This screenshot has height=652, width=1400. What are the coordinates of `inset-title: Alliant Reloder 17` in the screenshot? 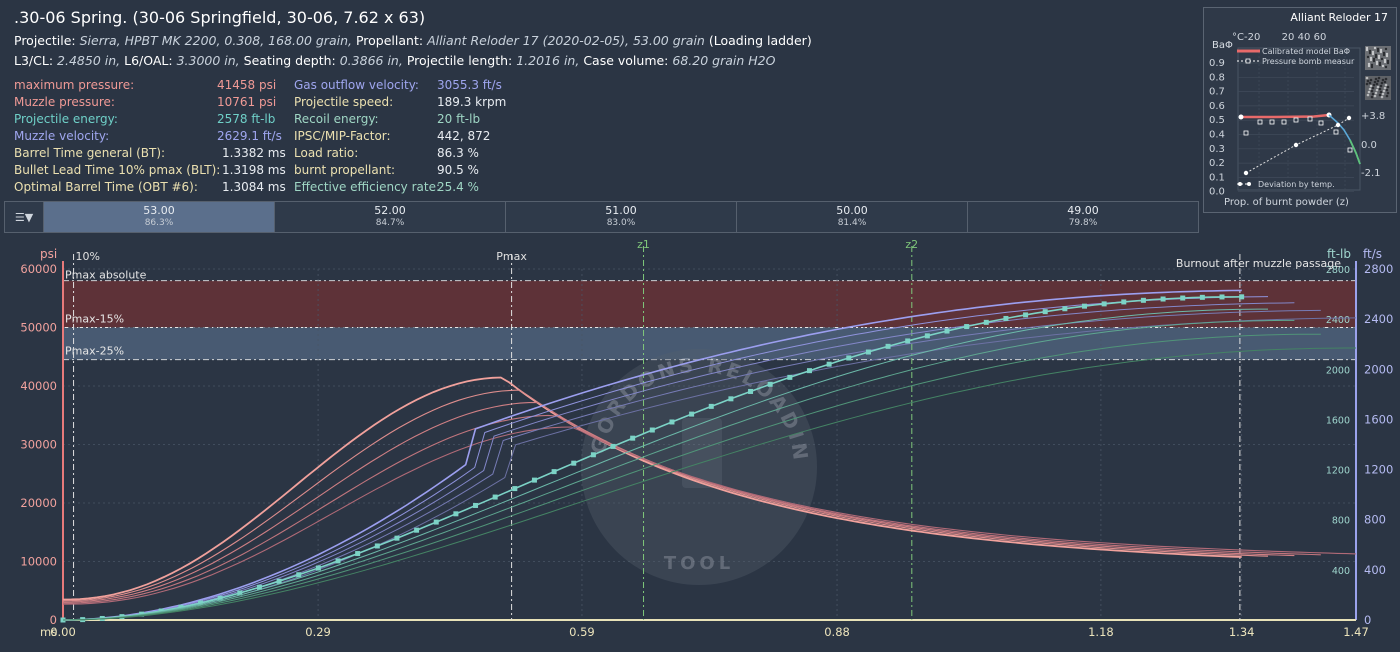 It's located at (1339, 17).